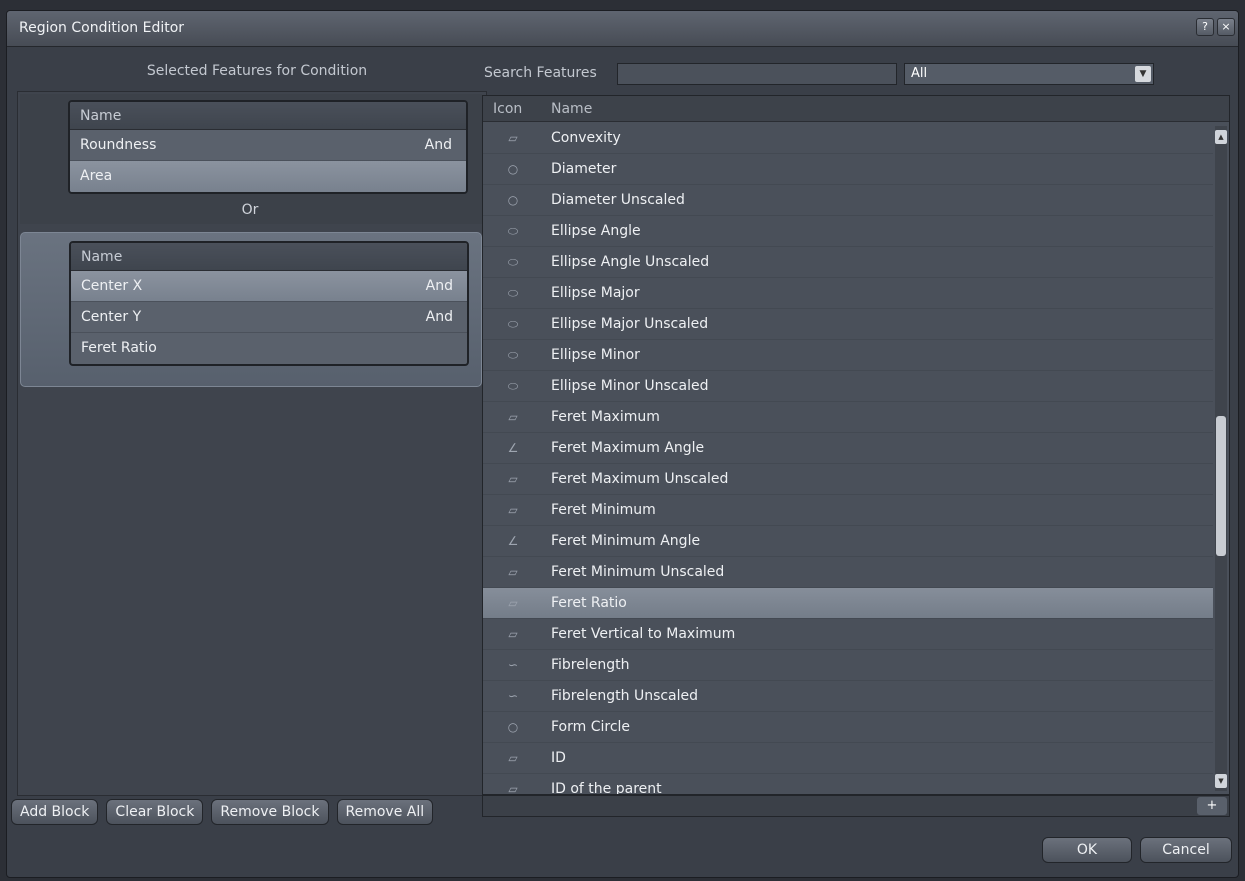 This screenshot has height=881, width=1245. Describe the element at coordinates (1029, 74) in the screenshot. I see `feature-filter-select: All ▼` at that location.